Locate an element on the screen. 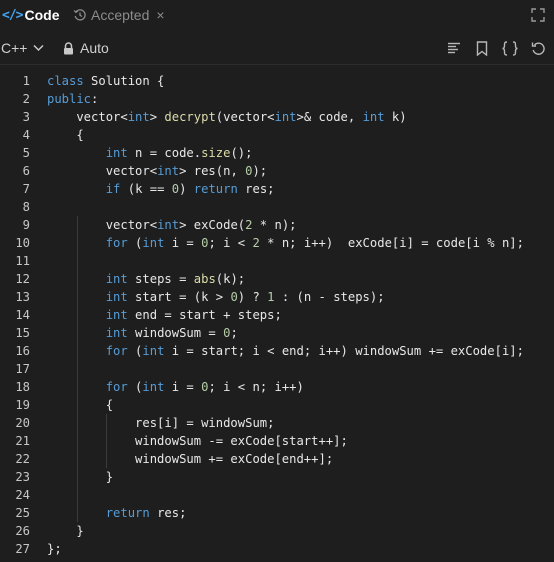 The width and height of the screenshot is (554, 562). code-text: vector<int> exCode(2 * n); is located at coordinates (172, 225).